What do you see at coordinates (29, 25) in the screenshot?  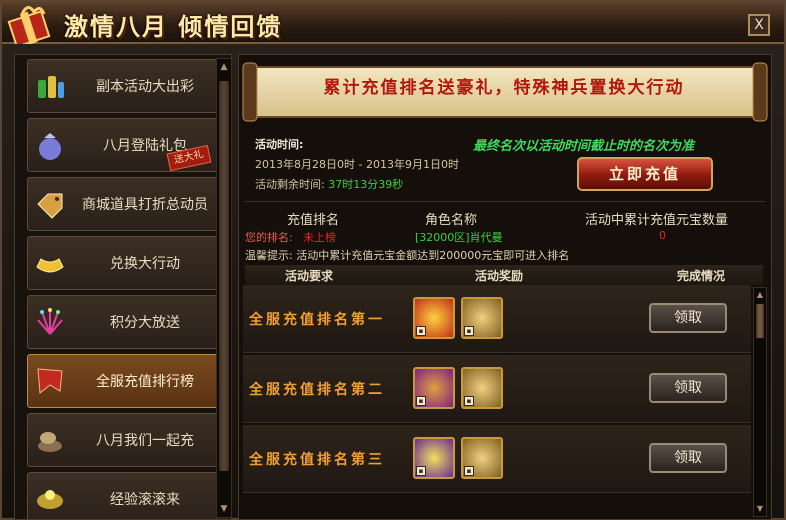 I see `gift-box-icon` at bounding box center [29, 25].